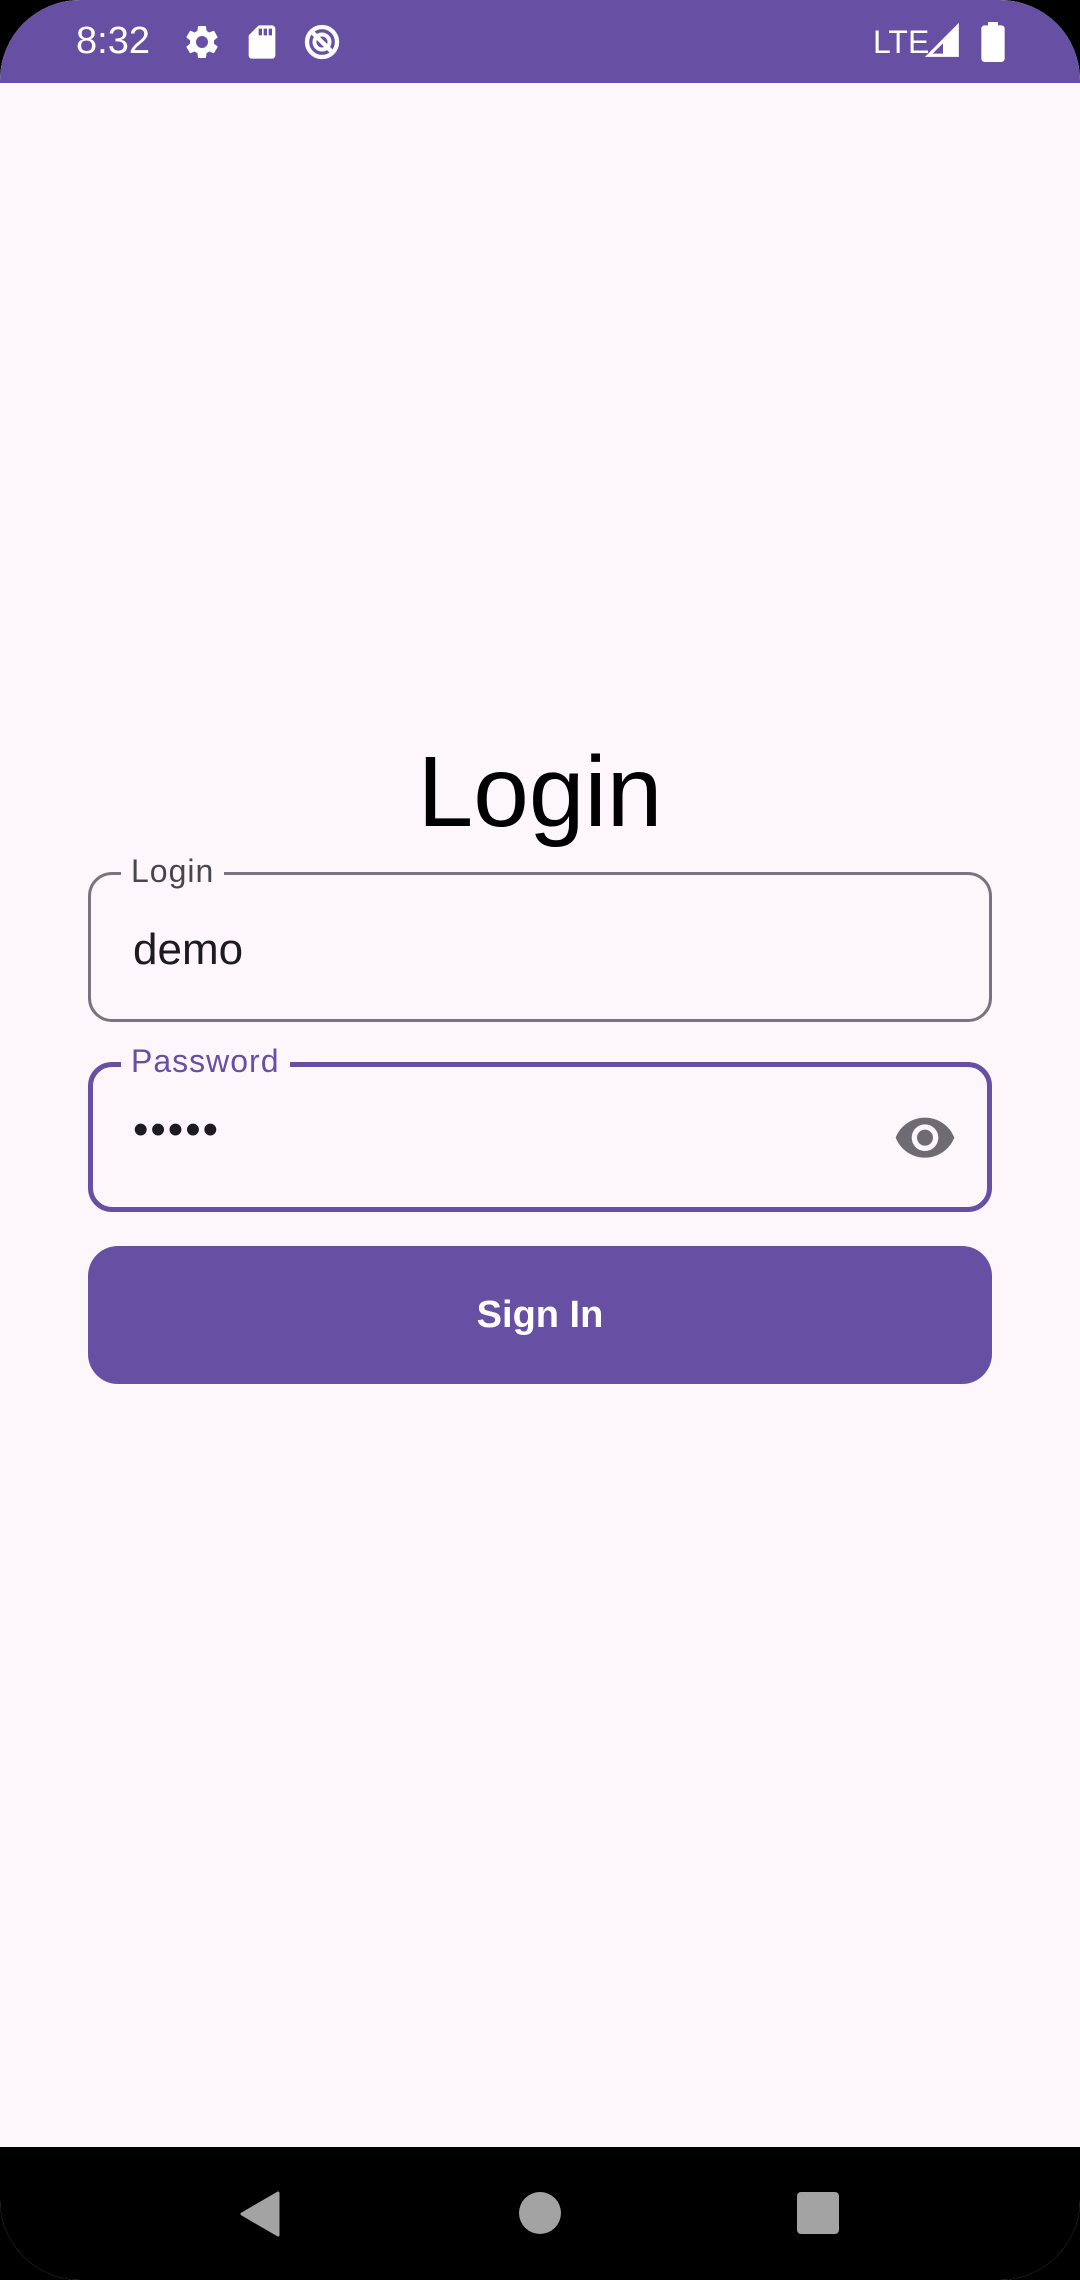  I want to click on status-time: 8:32, so click(113, 41).